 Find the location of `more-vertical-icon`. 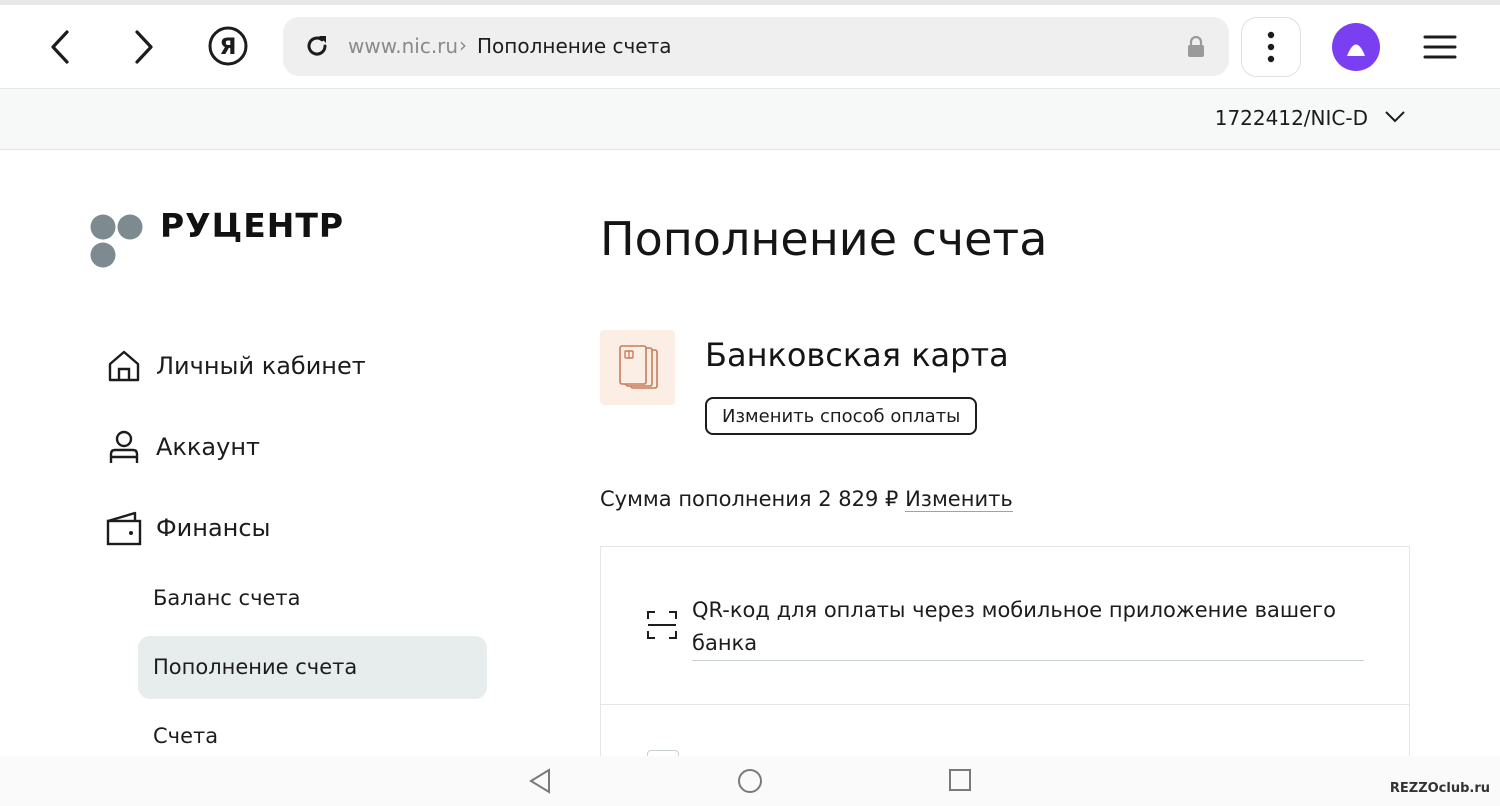

more-vertical-icon is located at coordinates (1271, 47).